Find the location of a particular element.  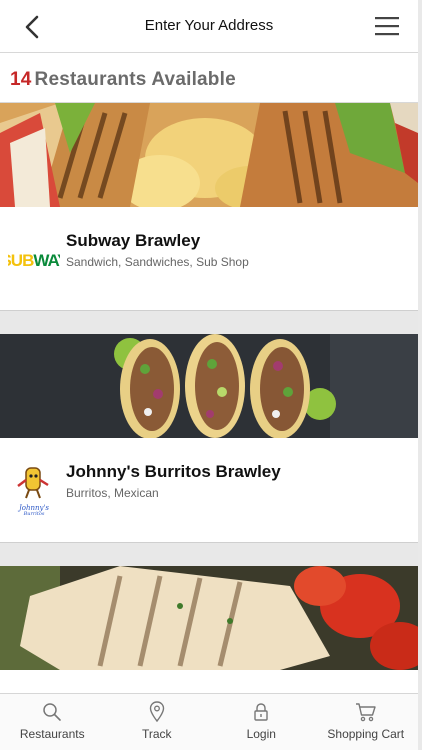

restaurant-cuisine: Burritos, Mexican is located at coordinates (112, 493).